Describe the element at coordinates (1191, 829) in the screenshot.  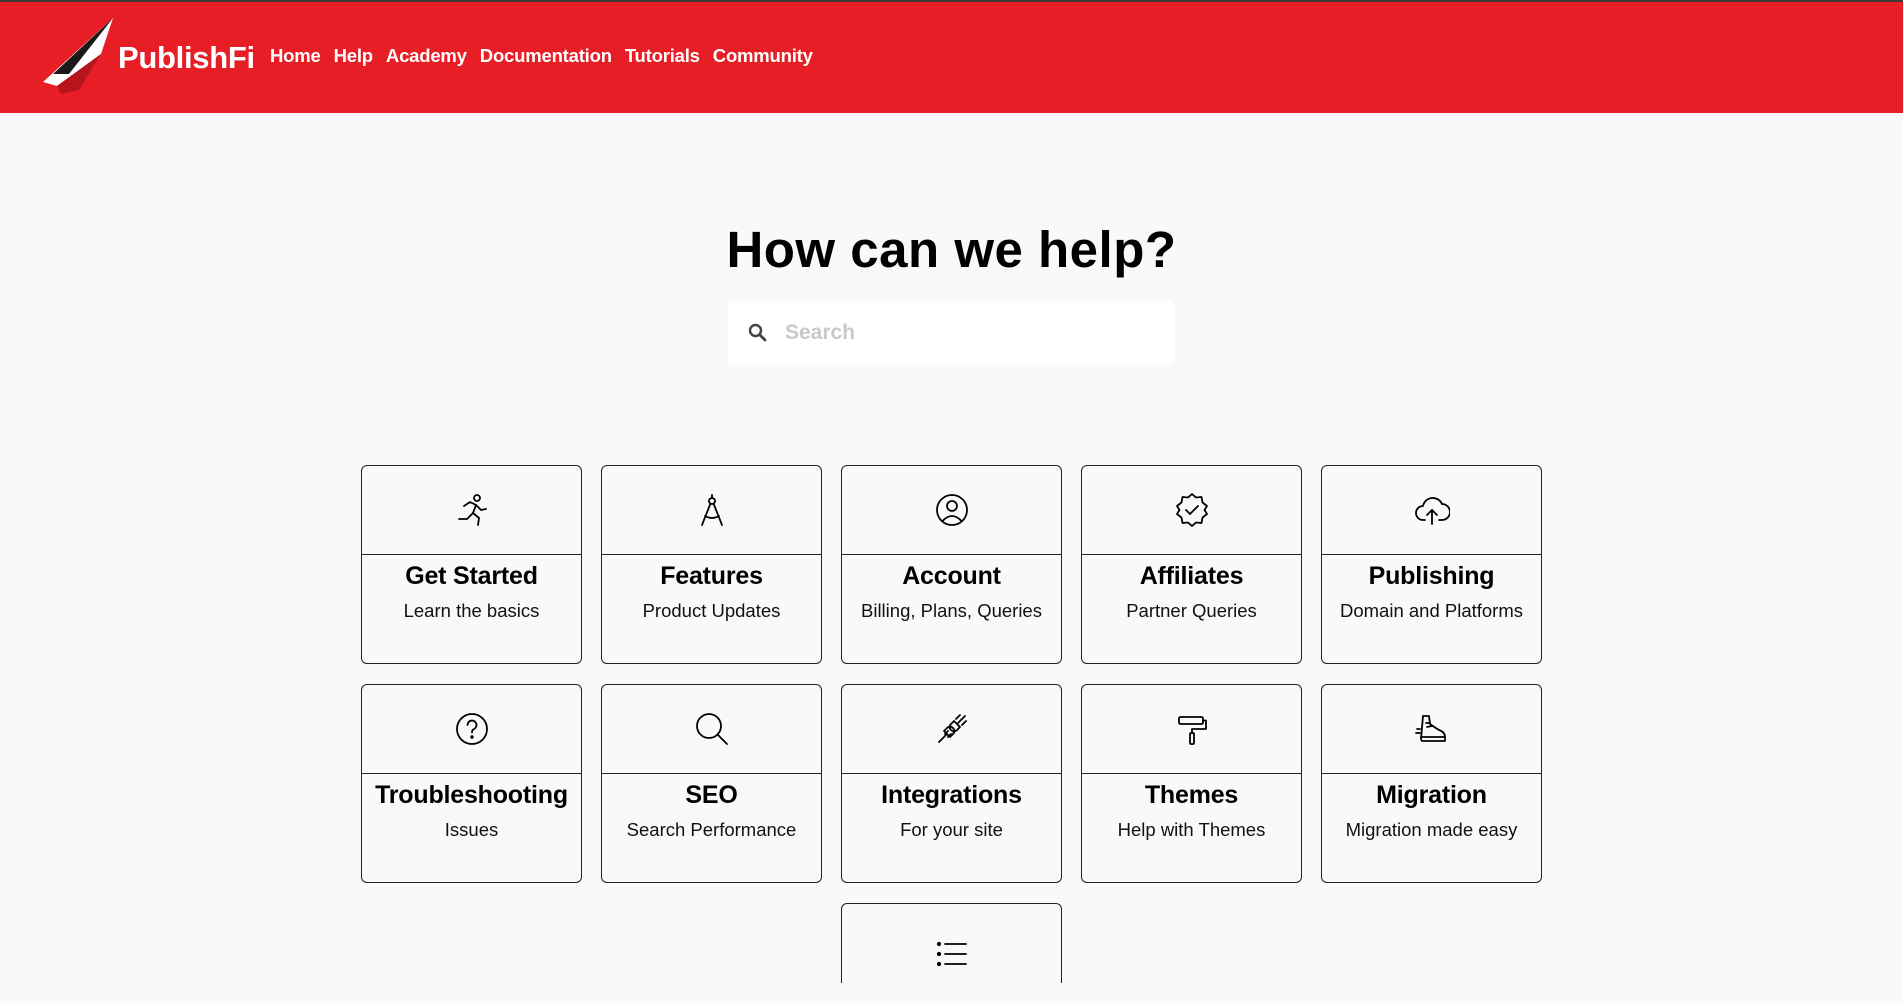
I see `card-subtitle: Help with Themes` at that location.